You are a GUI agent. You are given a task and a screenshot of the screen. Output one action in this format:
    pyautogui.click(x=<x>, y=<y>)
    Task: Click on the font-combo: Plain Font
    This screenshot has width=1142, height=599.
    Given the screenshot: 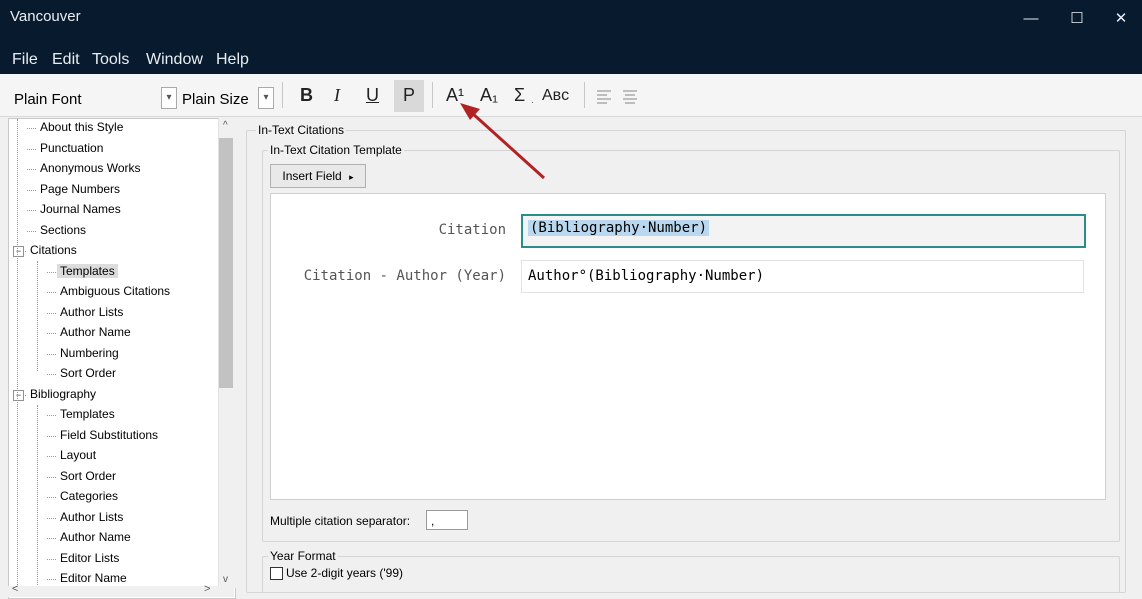 What is the action you would take?
    pyautogui.click(x=48, y=99)
    